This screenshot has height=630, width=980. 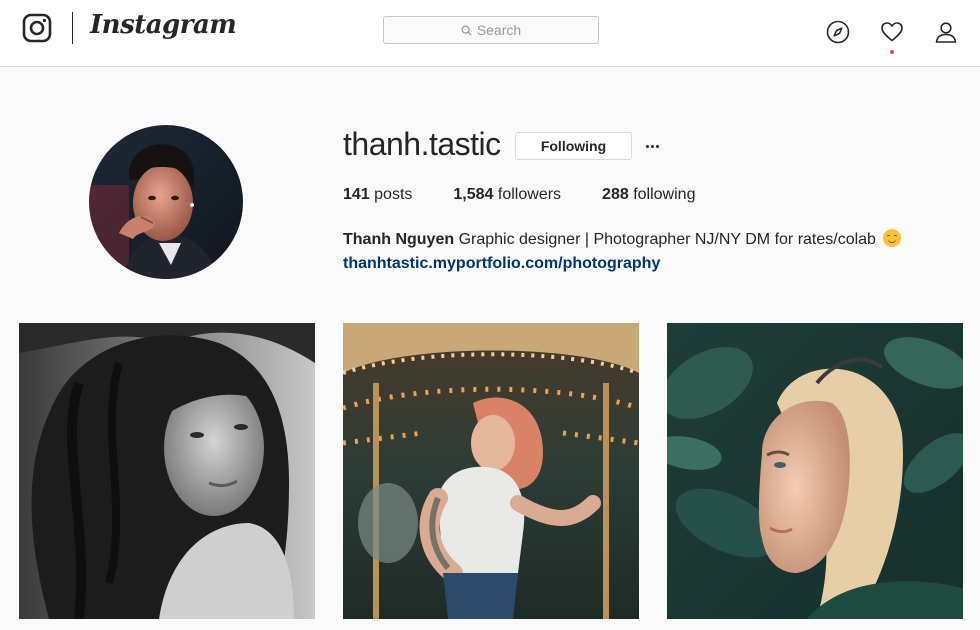 What do you see at coordinates (664, 194) in the screenshot?
I see `following-count-label: following` at bounding box center [664, 194].